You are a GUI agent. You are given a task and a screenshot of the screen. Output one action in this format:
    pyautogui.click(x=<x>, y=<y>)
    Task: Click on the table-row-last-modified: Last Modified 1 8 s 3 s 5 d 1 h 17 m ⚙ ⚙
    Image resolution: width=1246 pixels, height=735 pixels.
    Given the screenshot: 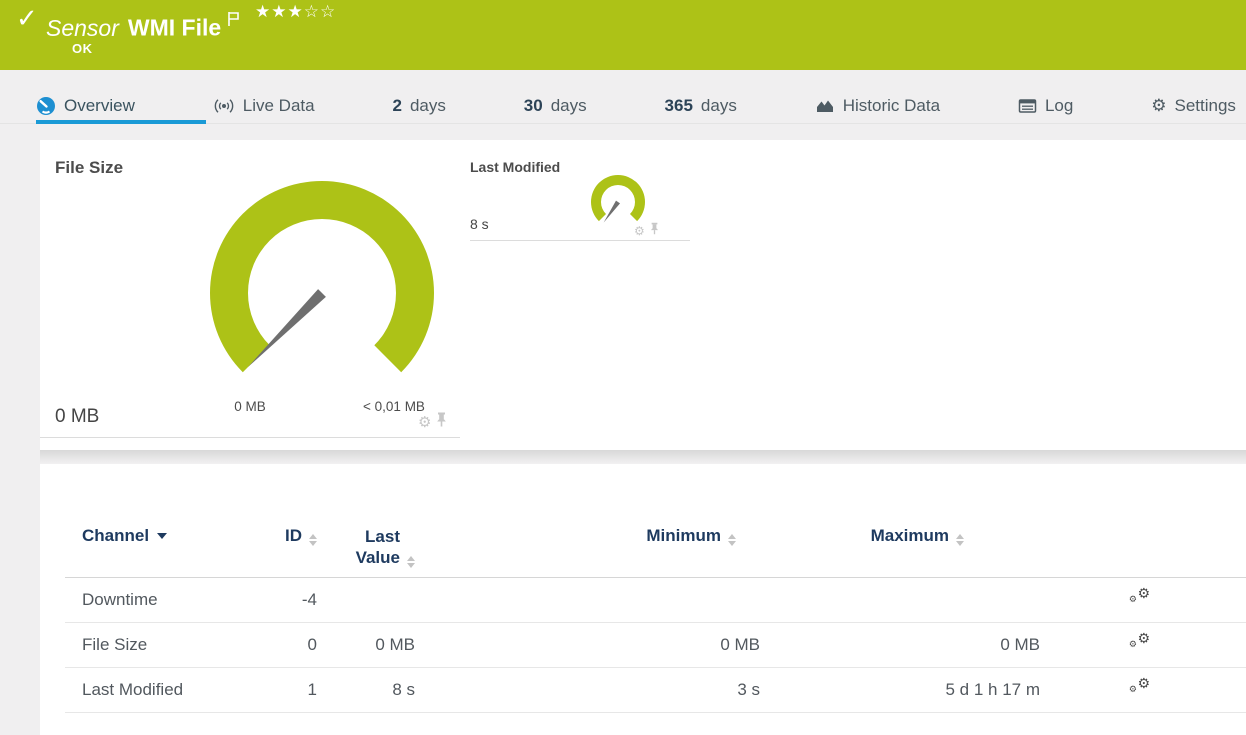 What is the action you would take?
    pyautogui.click(x=655, y=690)
    